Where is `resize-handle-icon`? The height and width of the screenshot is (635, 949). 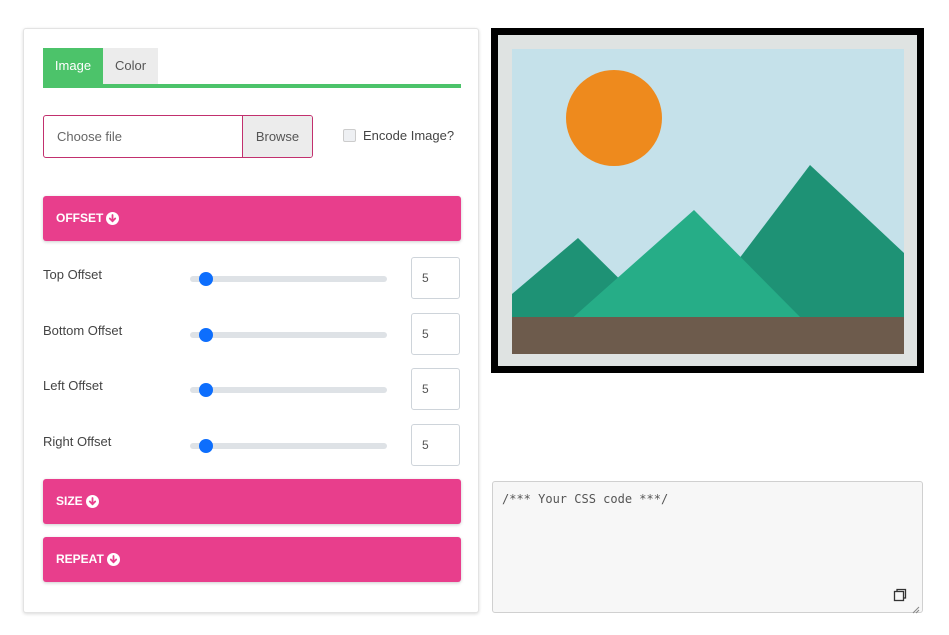 resize-handle-icon is located at coordinates (915, 607).